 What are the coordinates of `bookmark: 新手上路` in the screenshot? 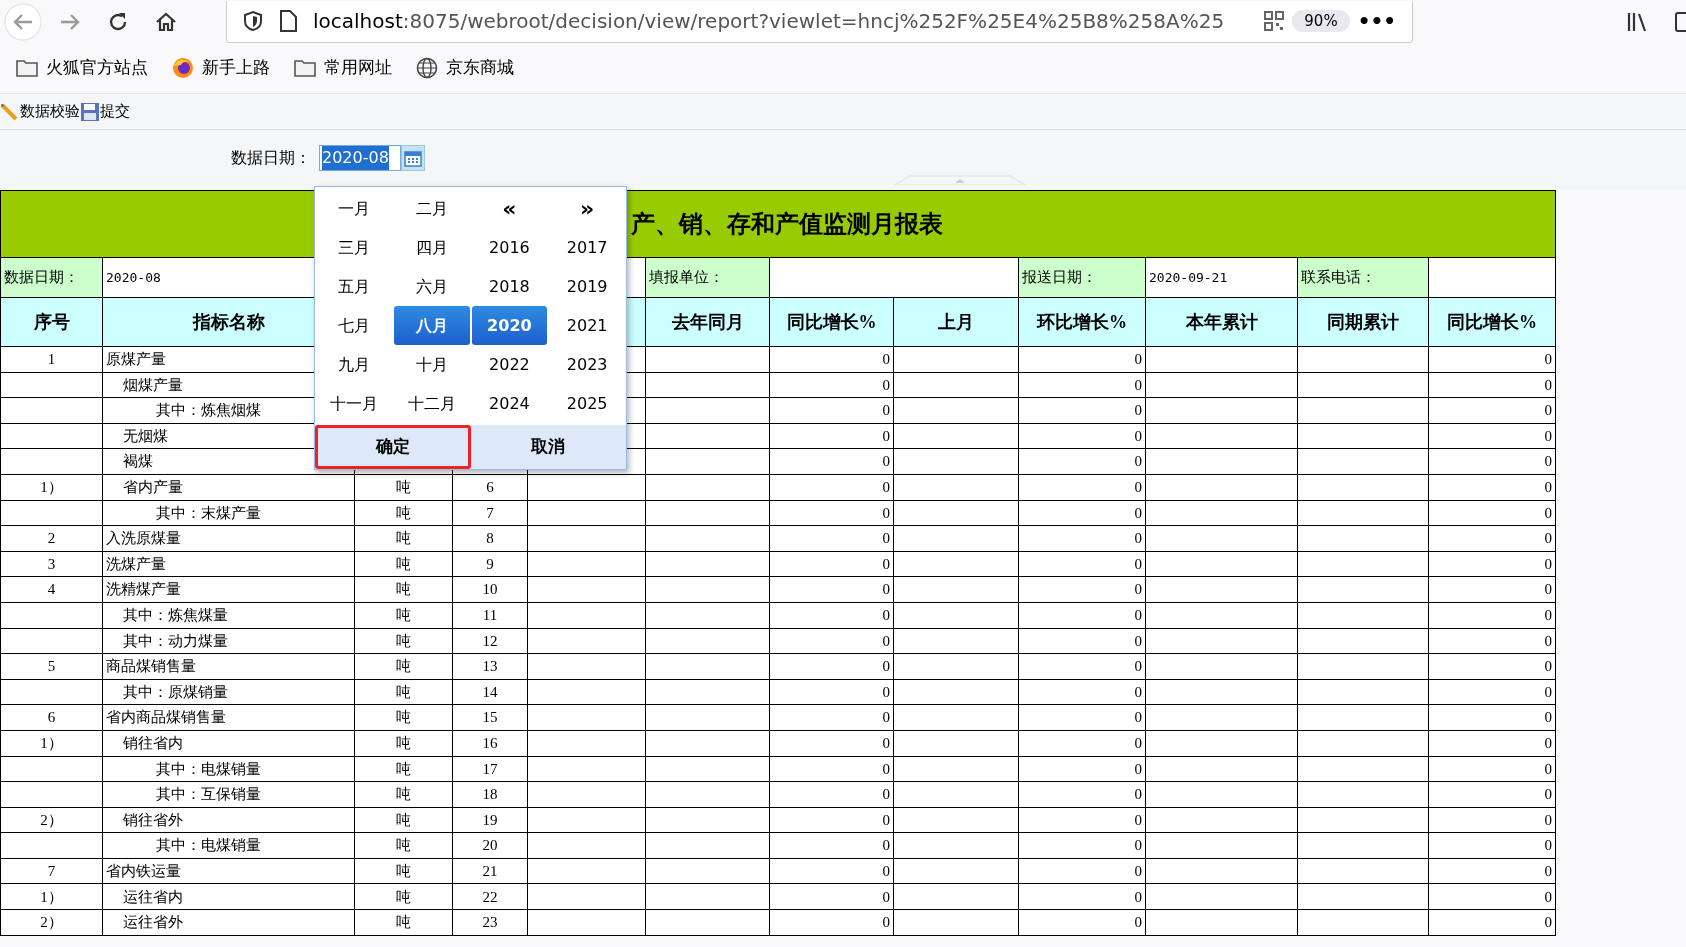 It's located at (221, 68).